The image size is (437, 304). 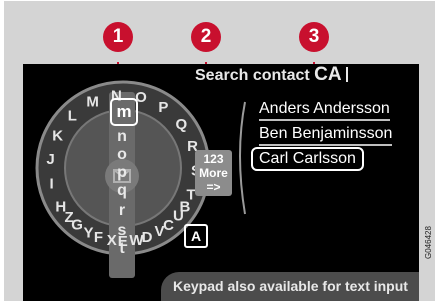 I want to click on callout-3: 3, so click(x=314, y=37).